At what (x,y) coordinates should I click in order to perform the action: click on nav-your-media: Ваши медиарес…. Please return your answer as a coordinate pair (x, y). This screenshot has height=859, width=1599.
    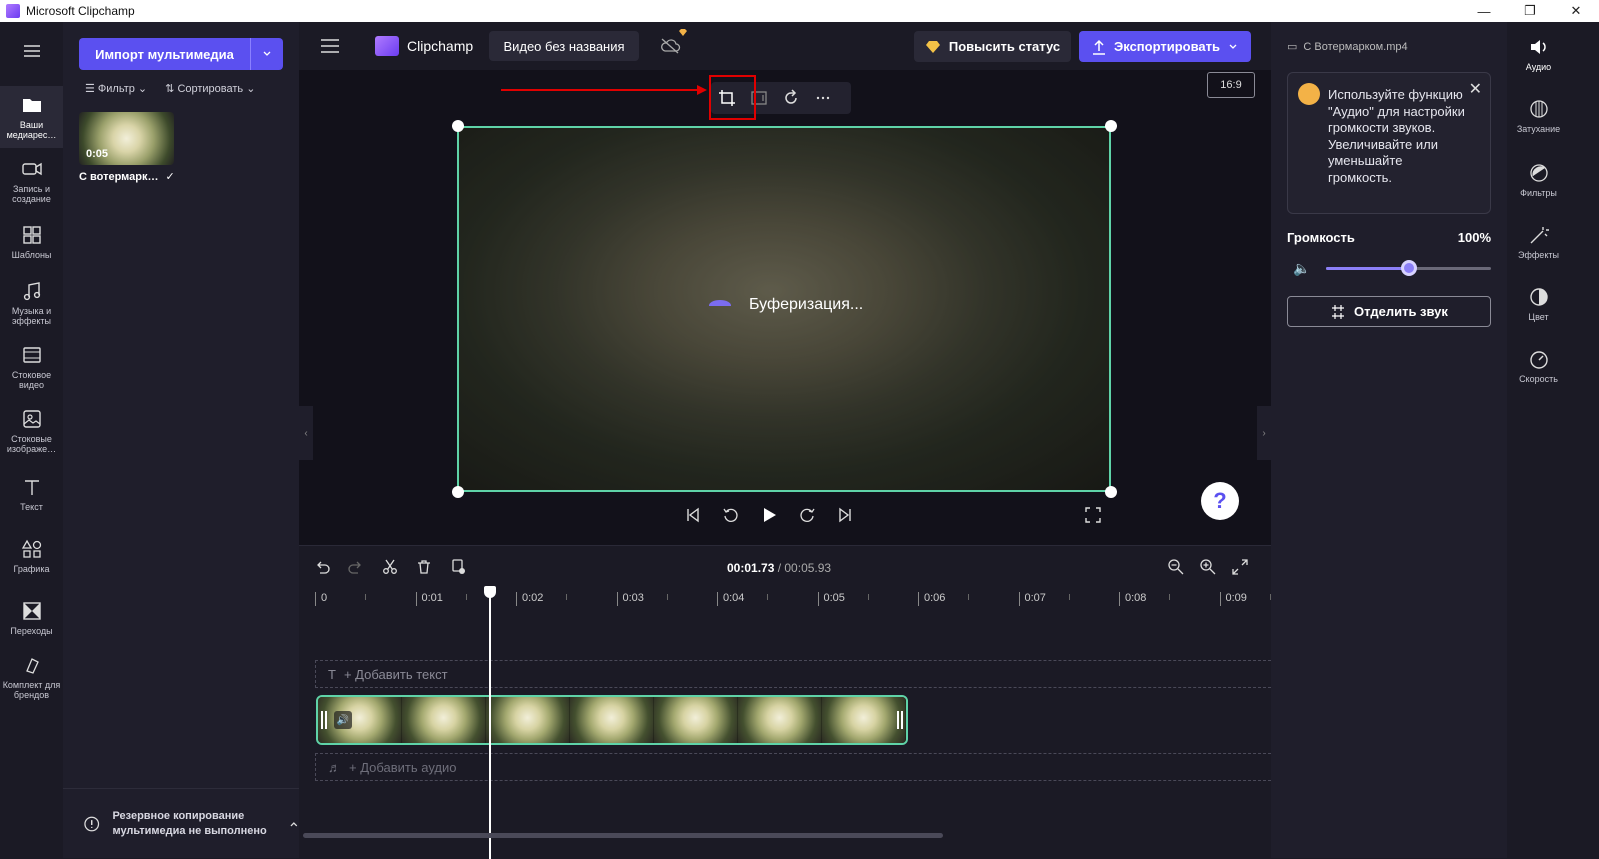
    Looking at the image, I should click on (31, 117).